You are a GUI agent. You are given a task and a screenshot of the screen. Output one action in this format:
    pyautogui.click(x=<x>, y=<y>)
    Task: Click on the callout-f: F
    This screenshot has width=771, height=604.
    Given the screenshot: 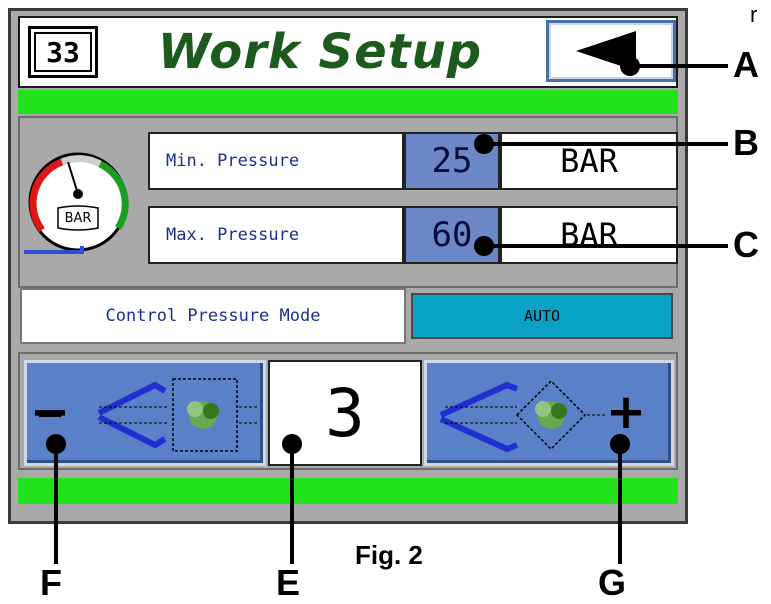 What is the action you would take?
    pyautogui.click(x=51, y=582)
    